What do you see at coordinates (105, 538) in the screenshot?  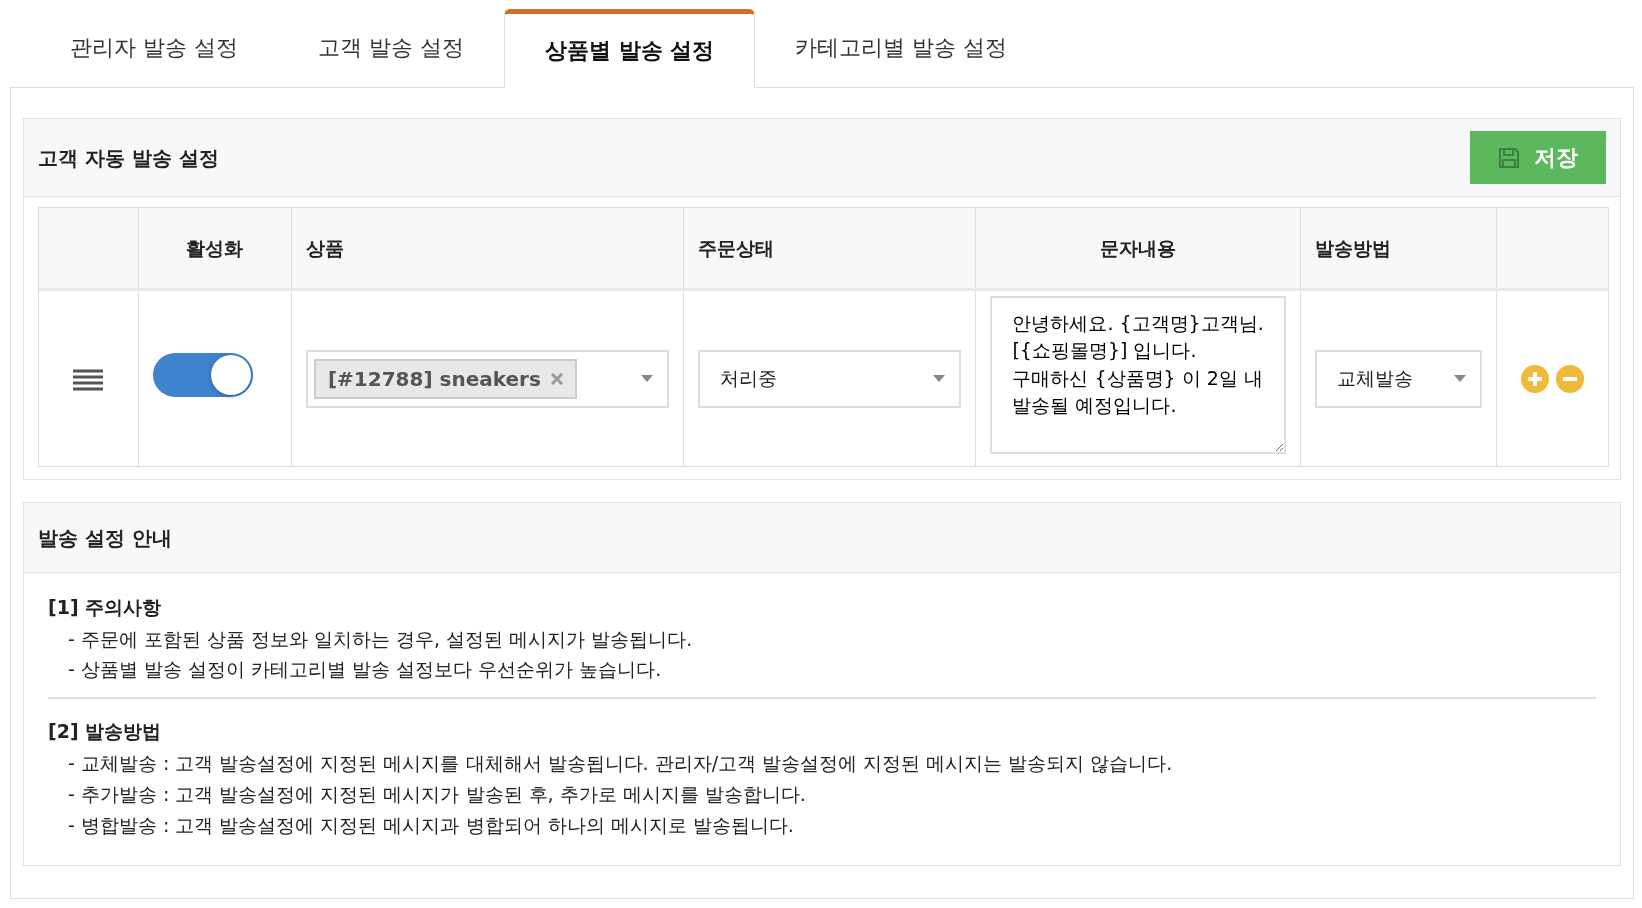 I see `panel-title: 발송 설정 안내` at bounding box center [105, 538].